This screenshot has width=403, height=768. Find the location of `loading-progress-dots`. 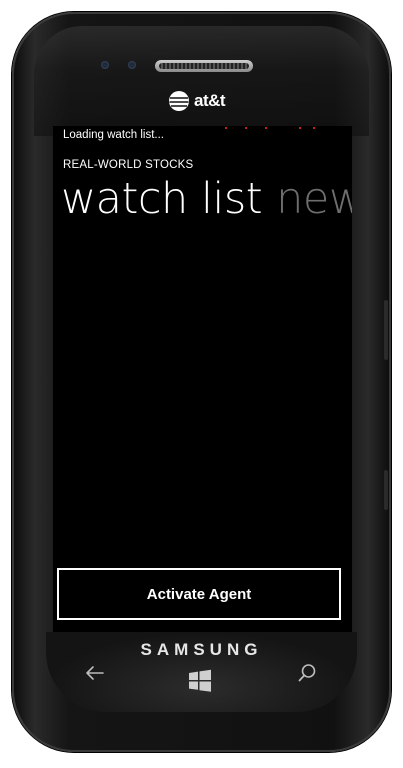

loading-progress-dots is located at coordinates (268, 129).